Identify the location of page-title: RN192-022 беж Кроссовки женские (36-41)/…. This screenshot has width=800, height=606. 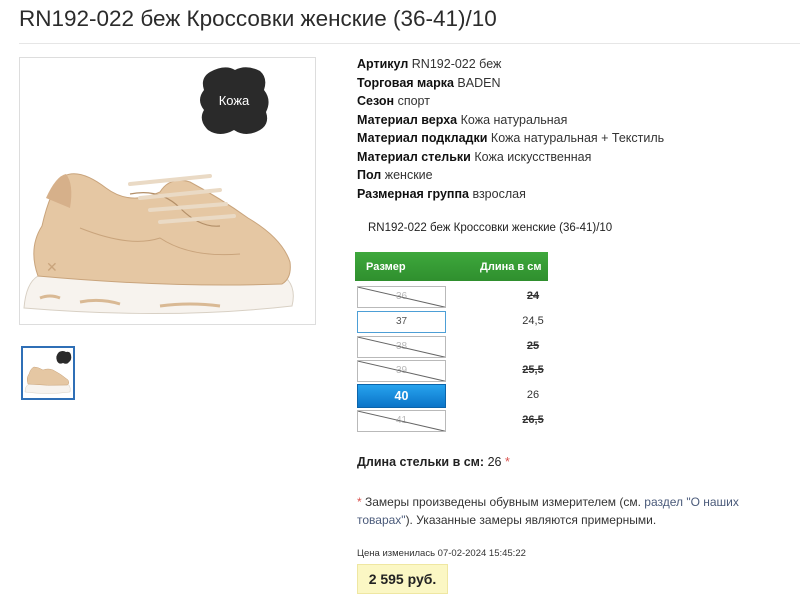
(258, 18).